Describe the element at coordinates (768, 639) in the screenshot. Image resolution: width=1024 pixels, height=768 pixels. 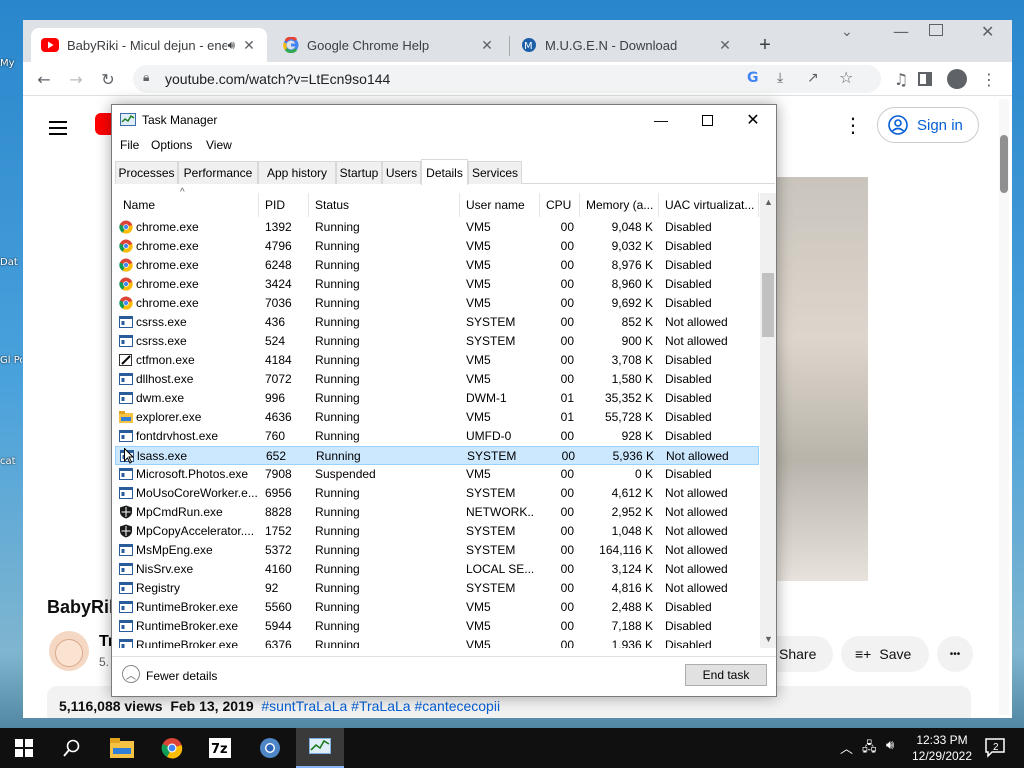
I see `scroll-down-icon: ▼` at that location.